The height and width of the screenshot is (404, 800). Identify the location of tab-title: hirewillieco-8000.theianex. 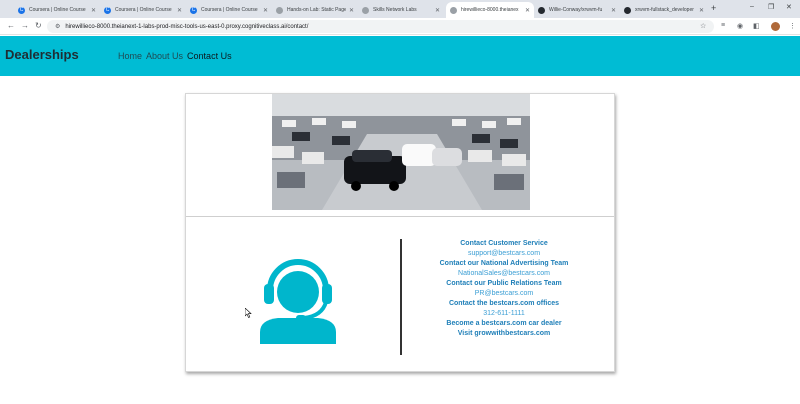
(490, 10).